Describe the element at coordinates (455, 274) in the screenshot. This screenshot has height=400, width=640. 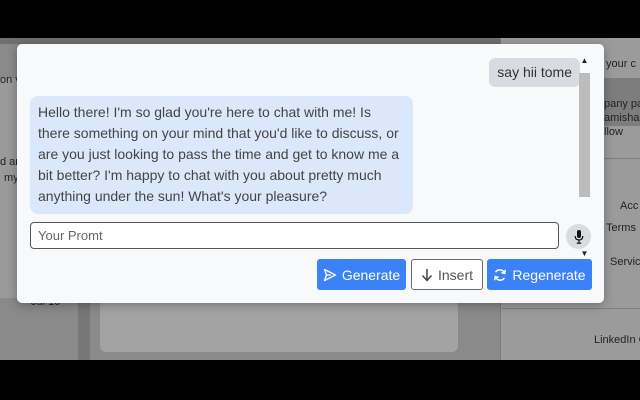
I see `insert-button-label: Insert` at that location.